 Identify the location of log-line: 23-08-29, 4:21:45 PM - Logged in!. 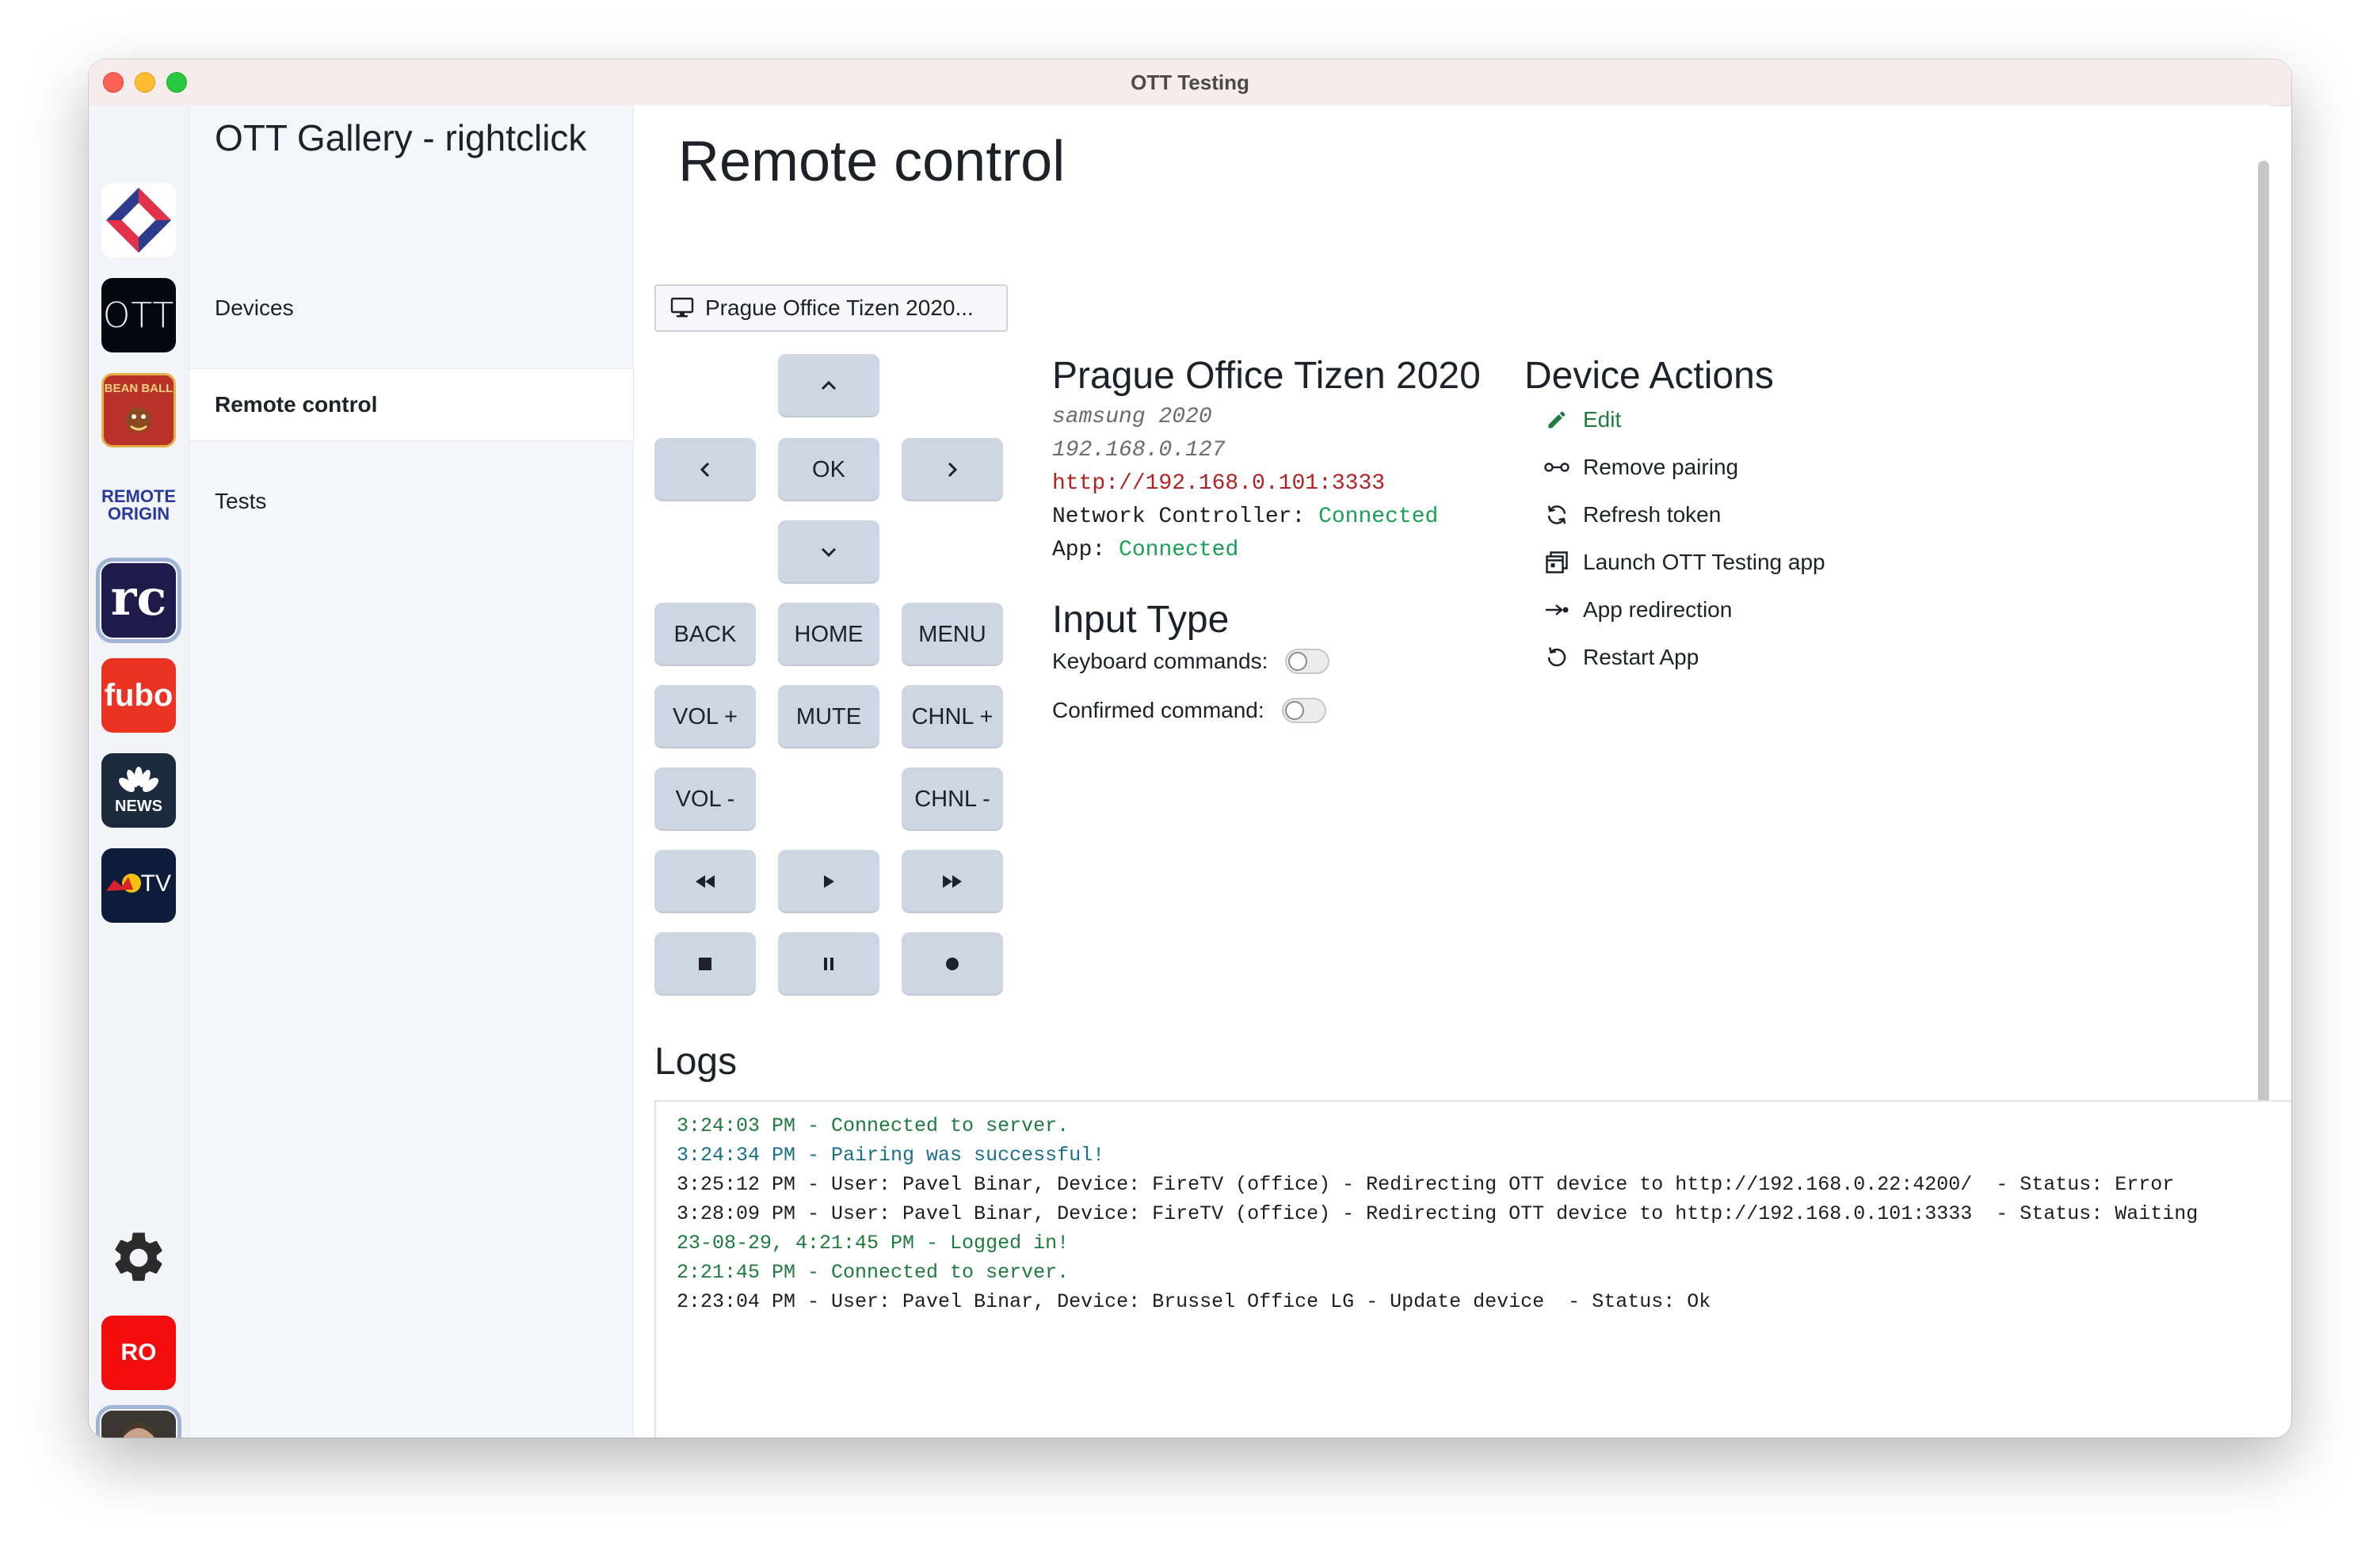
(873, 1243).